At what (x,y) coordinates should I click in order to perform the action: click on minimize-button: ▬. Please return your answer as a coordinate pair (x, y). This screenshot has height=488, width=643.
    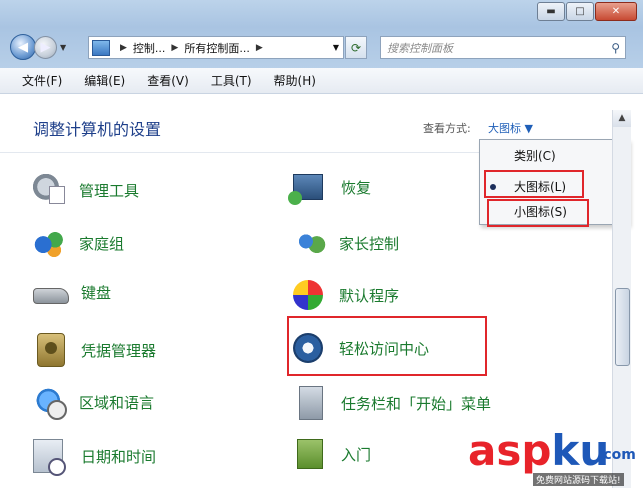
    Looking at the image, I should click on (551, 11).